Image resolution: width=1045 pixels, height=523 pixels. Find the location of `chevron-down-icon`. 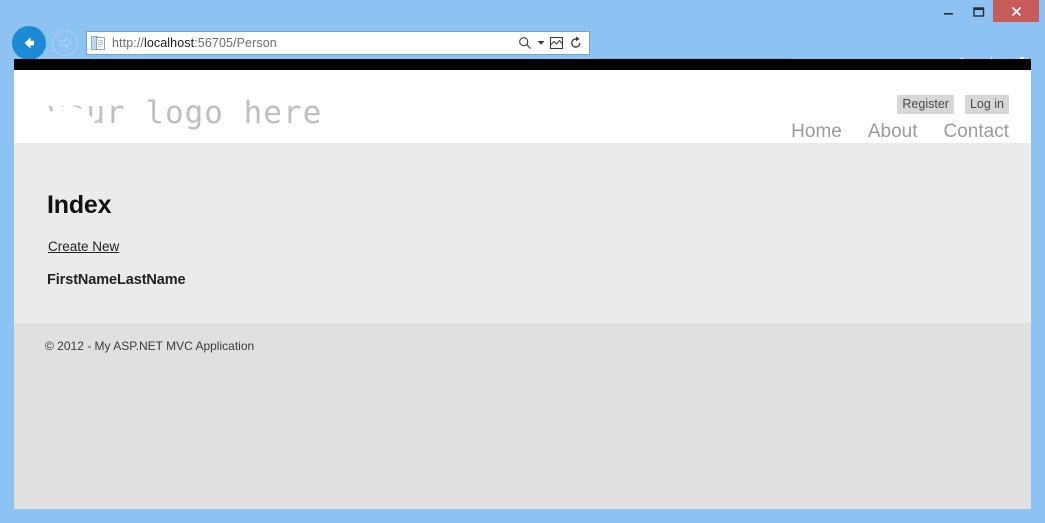

chevron-down-icon is located at coordinates (540, 43).